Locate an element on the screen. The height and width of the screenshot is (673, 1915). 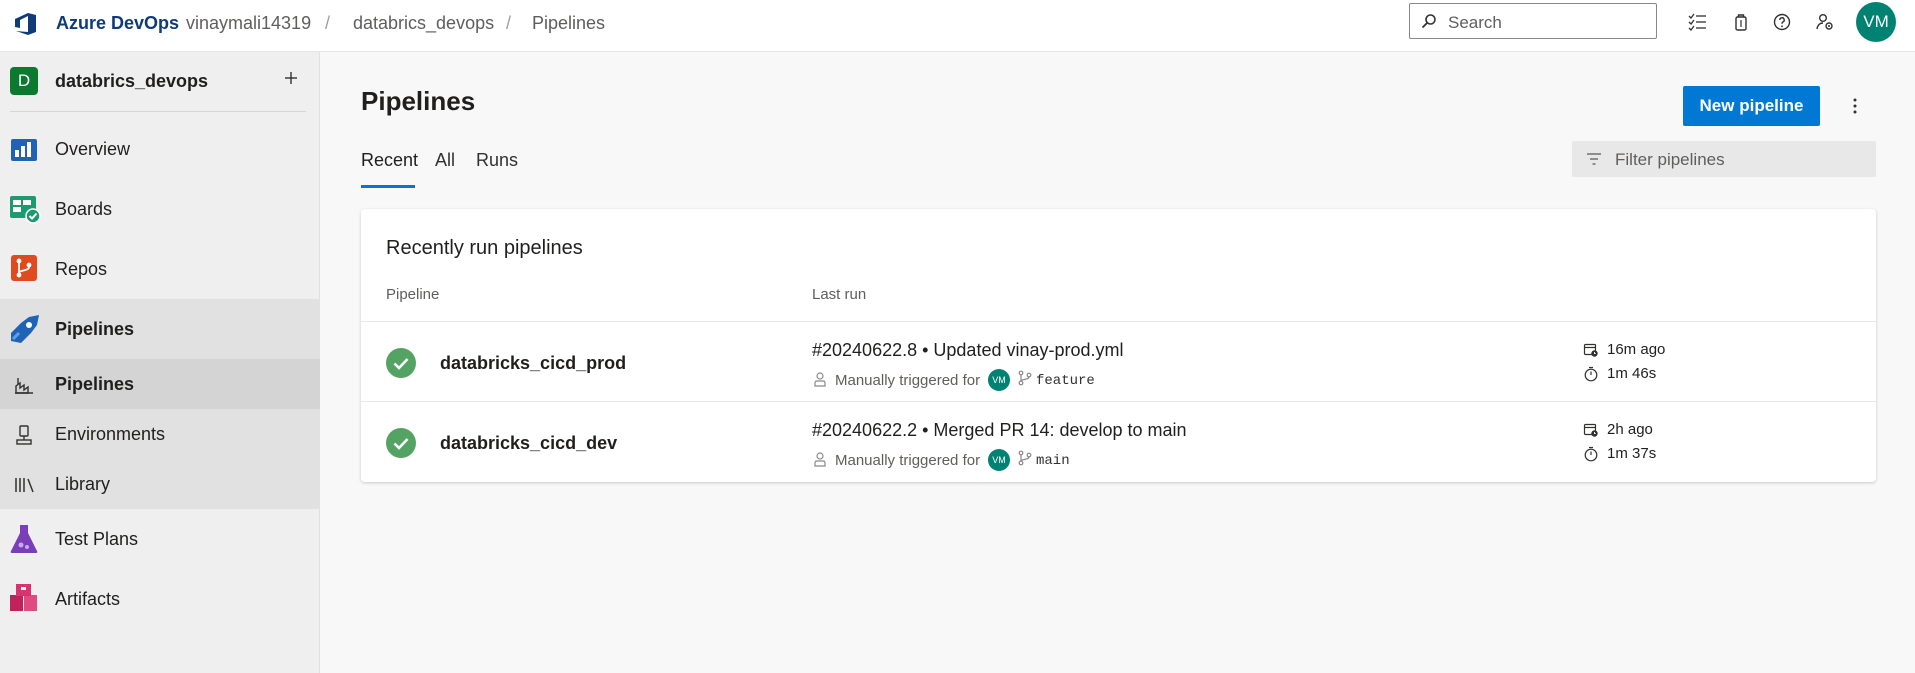
sidebar-item-test-plans: Test Plans is located at coordinates (160, 539).